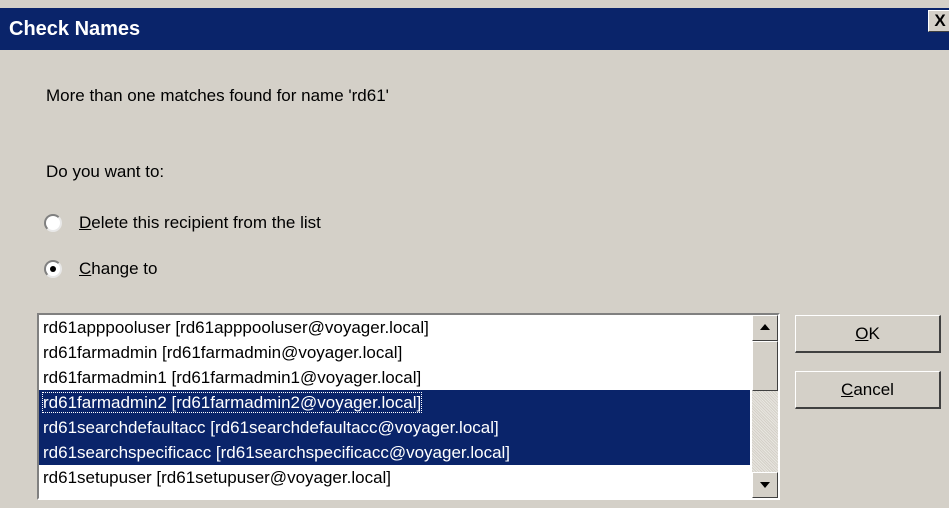 The height and width of the screenshot is (508, 949). I want to click on delete-option-label: Delete this recipient from the list, so click(200, 222).